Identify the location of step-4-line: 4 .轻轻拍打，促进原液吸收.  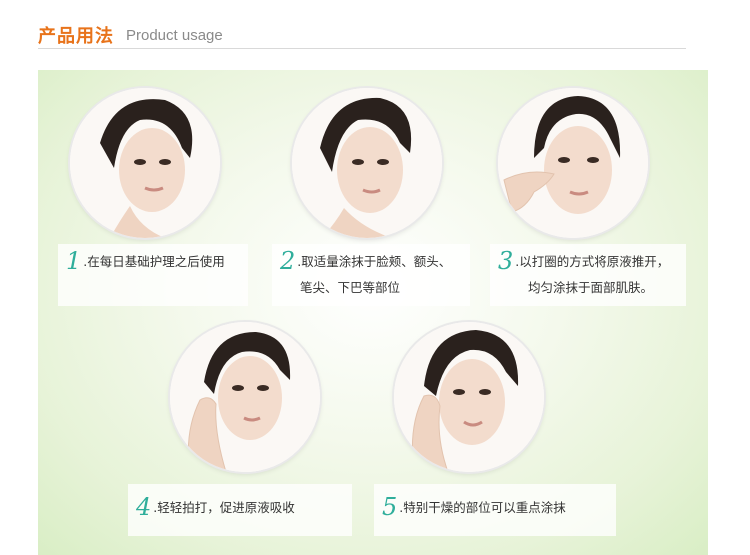
(240, 504).